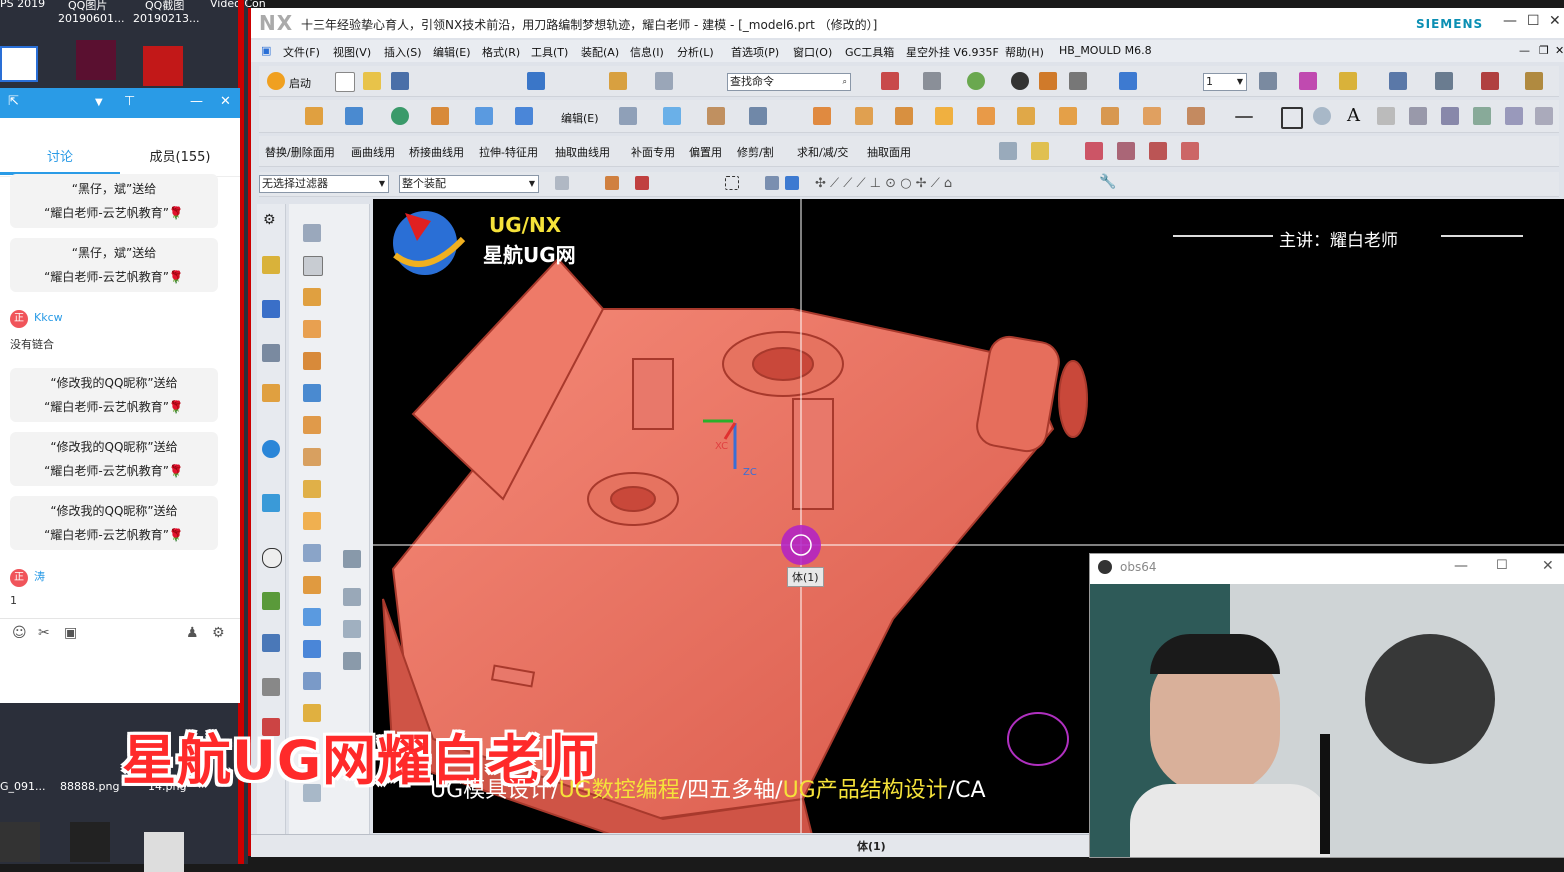  Describe the element at coordinates (372, 81) in the screenshot. I see `open-folder-icon` at that location.